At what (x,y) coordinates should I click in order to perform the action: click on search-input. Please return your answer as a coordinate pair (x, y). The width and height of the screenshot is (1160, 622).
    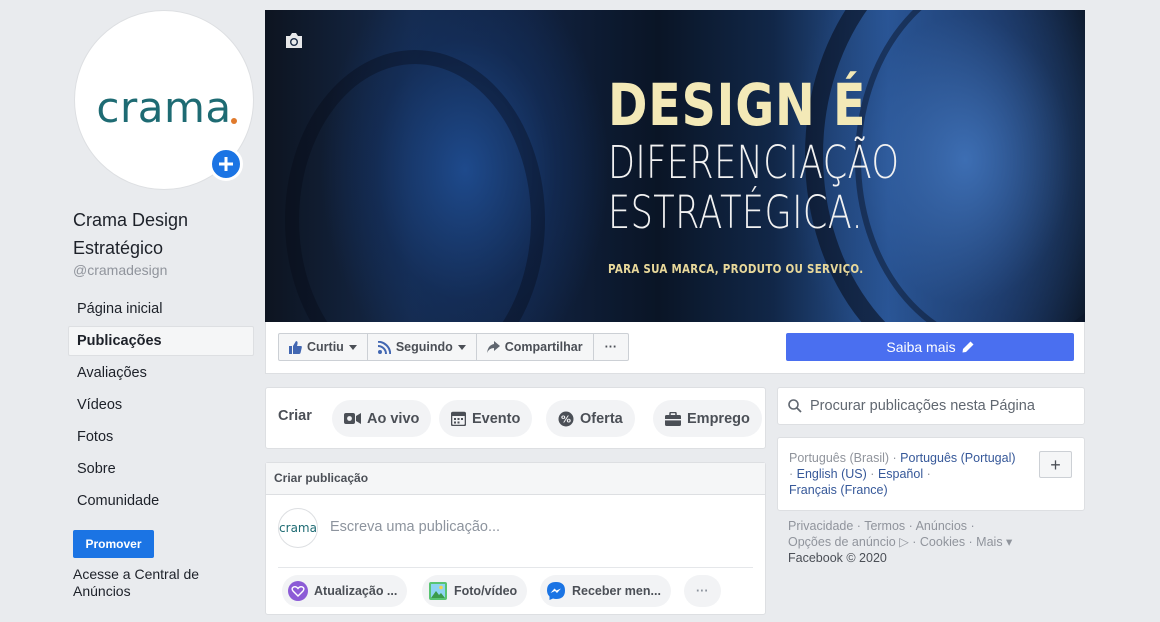
    Looking at the image, I should click on (945, 406).